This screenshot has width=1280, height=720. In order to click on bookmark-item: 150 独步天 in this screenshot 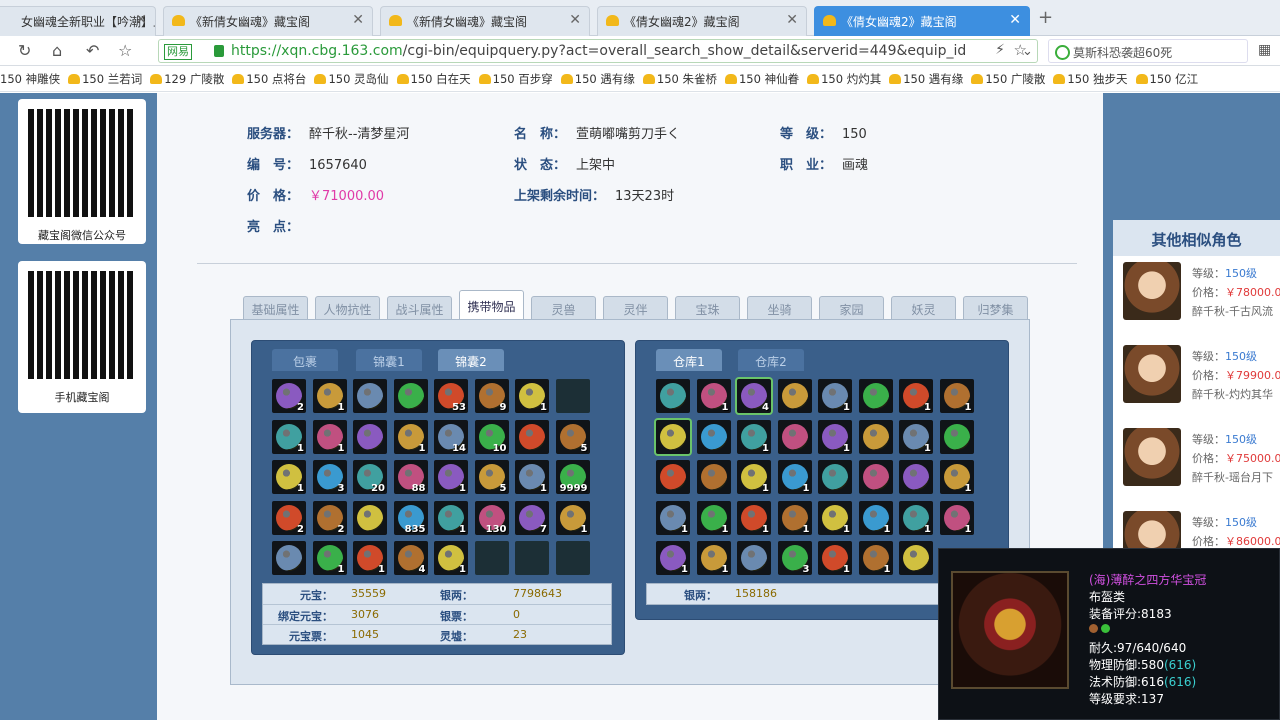, I will do `click(1094, 79)`.